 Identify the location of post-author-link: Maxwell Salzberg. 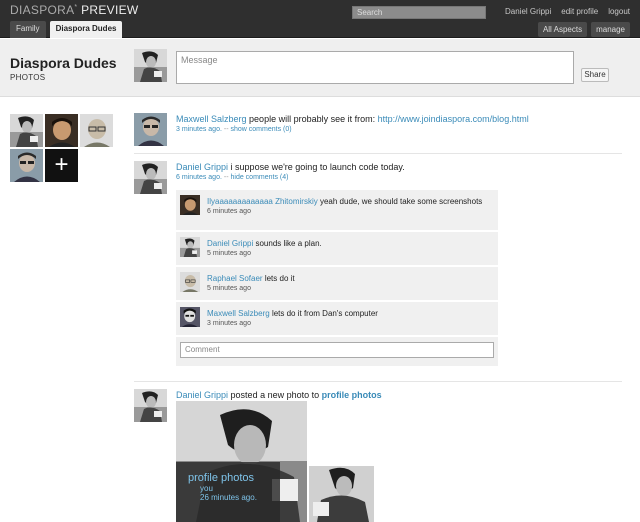
(211, 119).